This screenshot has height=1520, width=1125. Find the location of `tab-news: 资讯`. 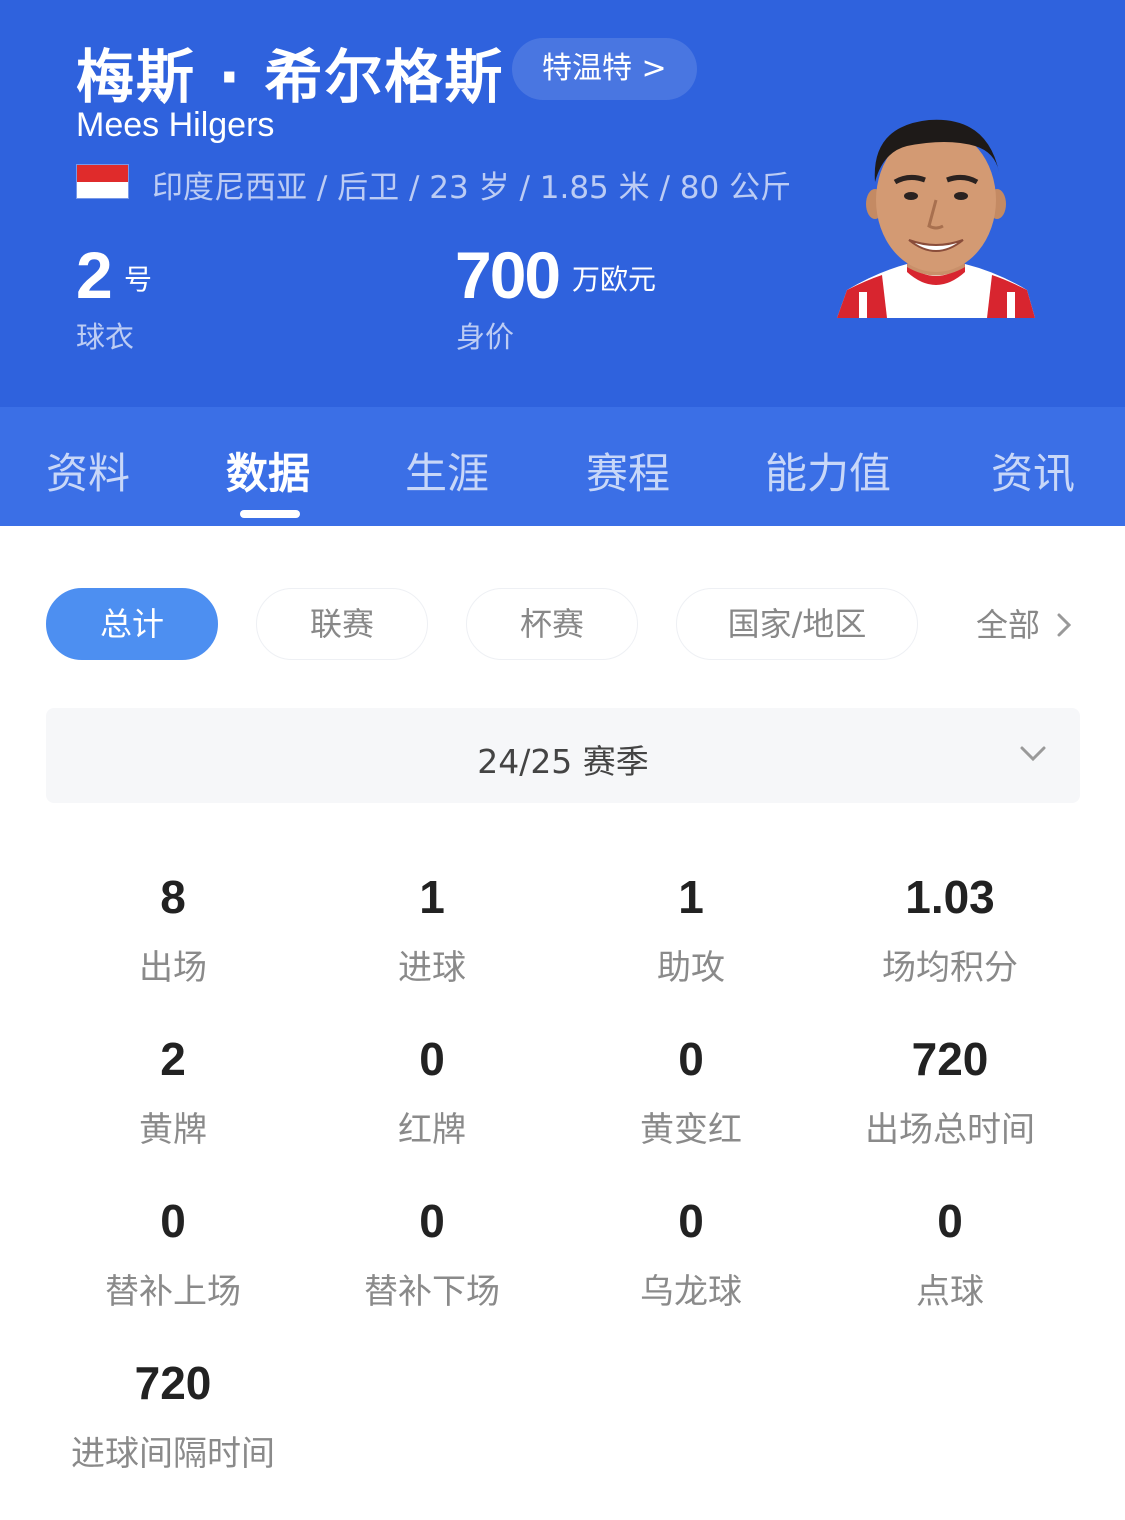

tab-news: 资讯 is located at coordinates (1033, 470).